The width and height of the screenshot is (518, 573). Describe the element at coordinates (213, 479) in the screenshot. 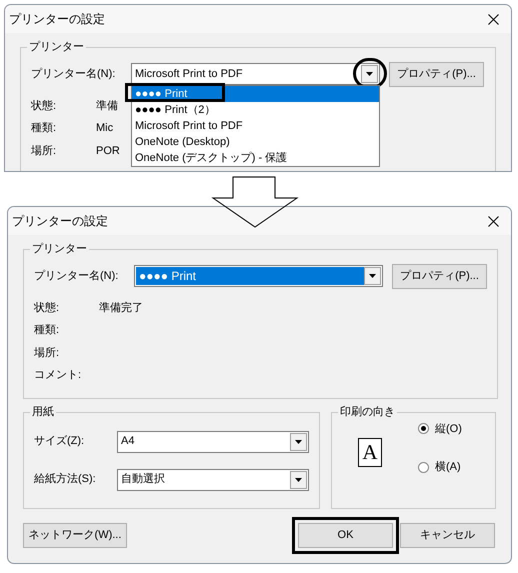

I see `dropdown-field: 自動選択` at that location.